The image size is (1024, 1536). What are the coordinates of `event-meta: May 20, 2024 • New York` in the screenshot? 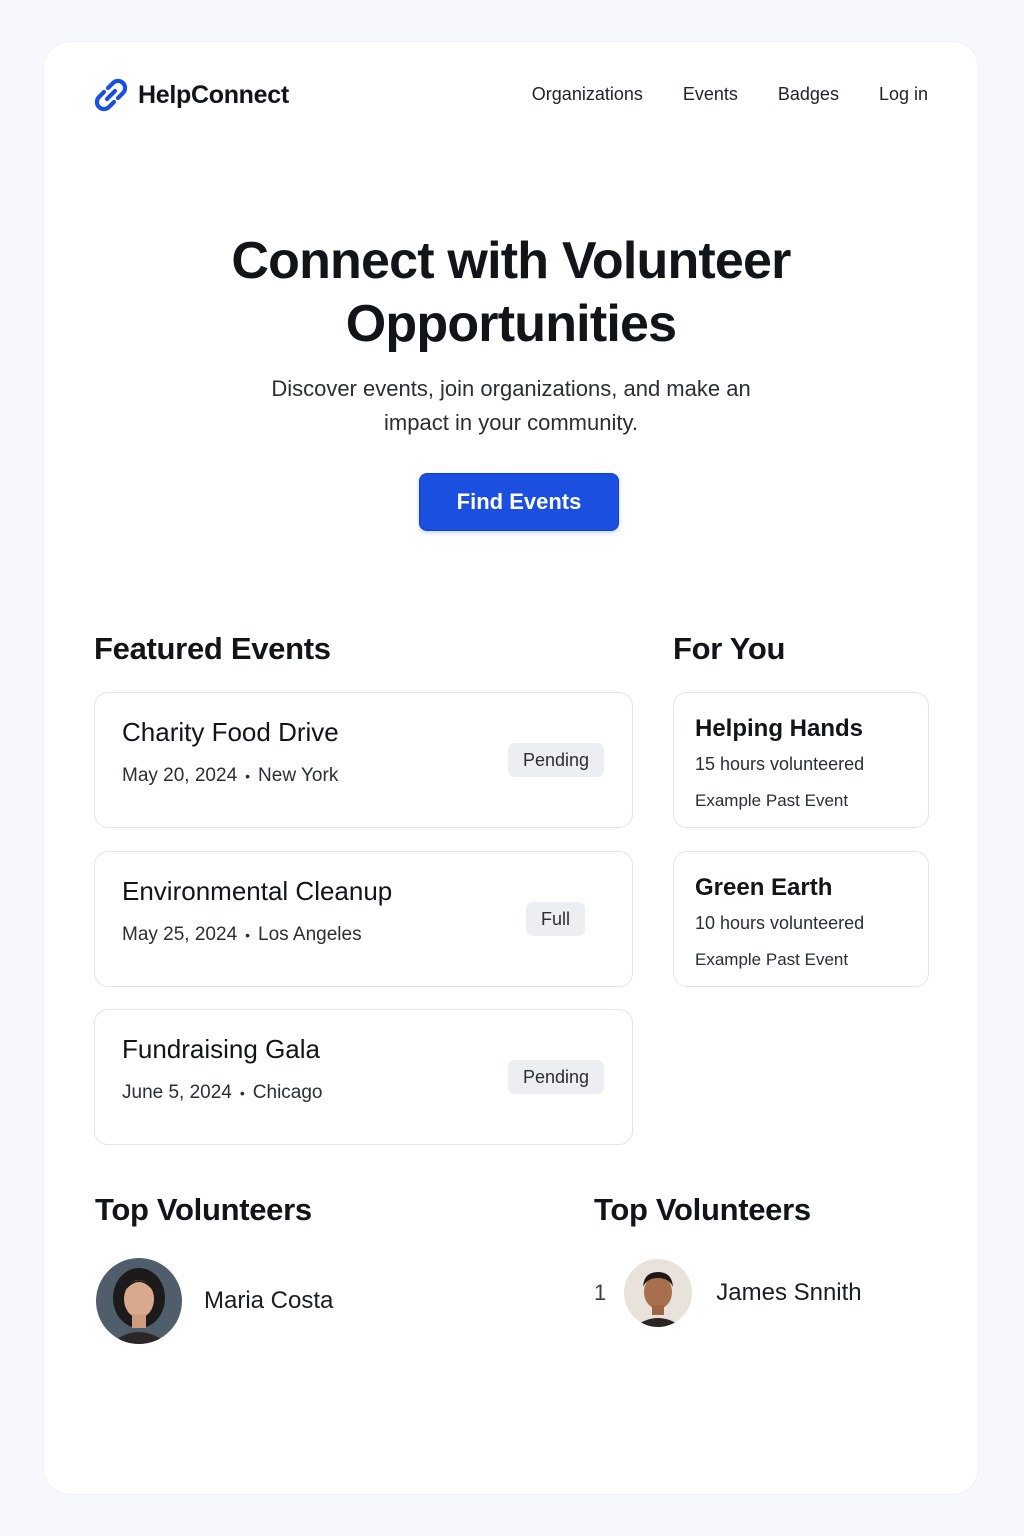 It's located at (230, 776).